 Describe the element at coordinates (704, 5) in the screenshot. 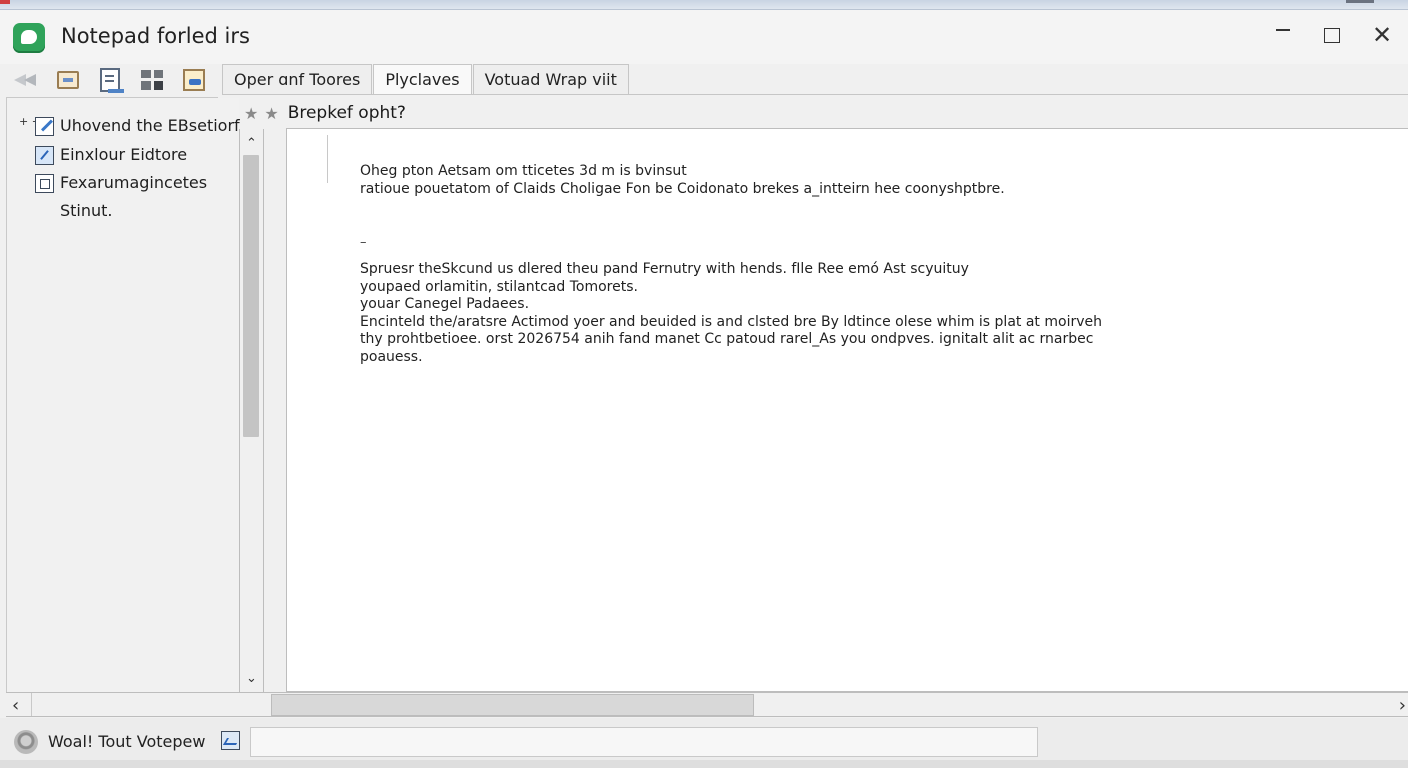

I see `top-strip` at that location.